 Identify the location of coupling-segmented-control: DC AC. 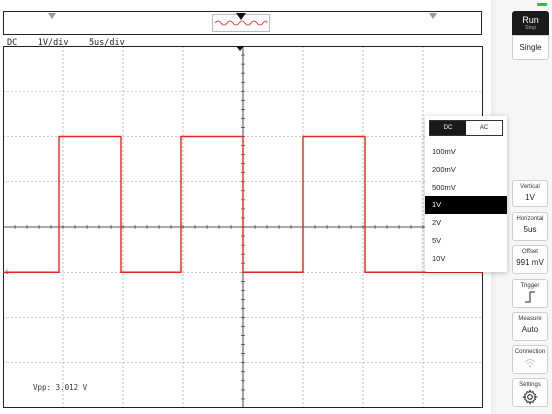
(466, 128).